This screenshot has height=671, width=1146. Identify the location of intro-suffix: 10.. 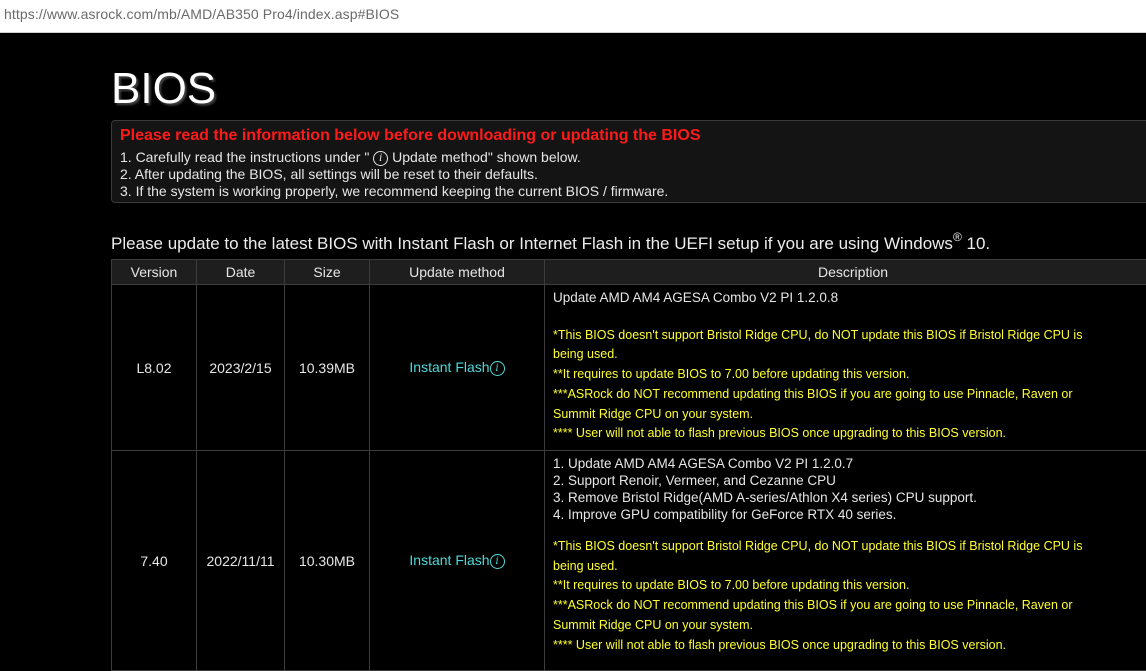
(976, 243).